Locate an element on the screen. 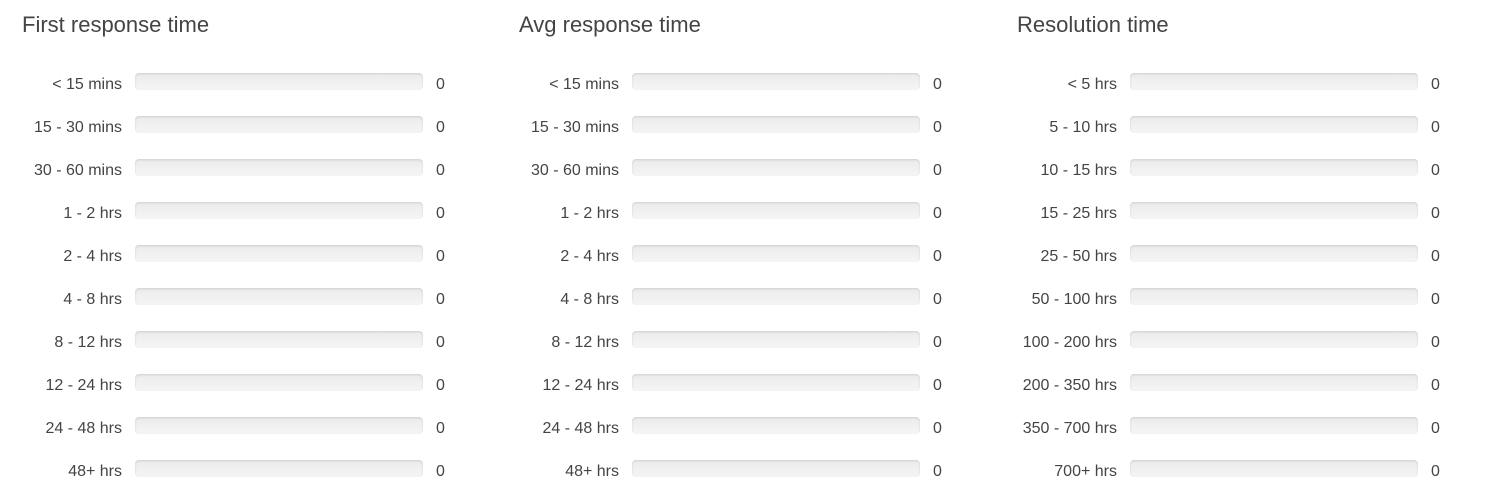  metric-row: 4 - 8 hrs 0 is located at coordinates (235, 309).